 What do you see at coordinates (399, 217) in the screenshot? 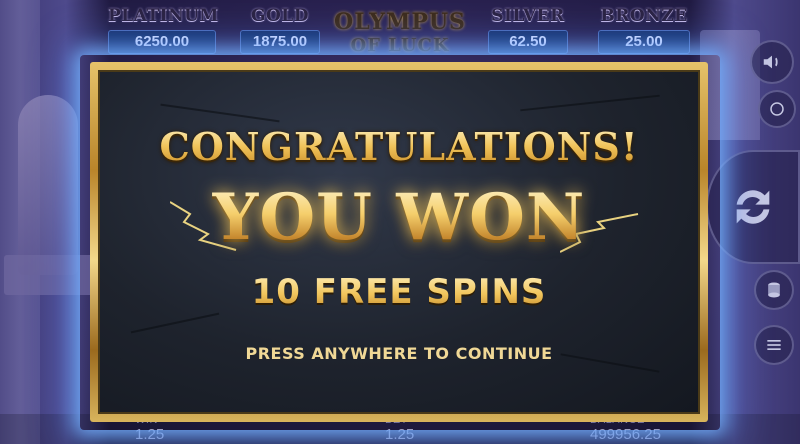
I see `you-won-headline: YOU WON` at bounding box center [399, 217].